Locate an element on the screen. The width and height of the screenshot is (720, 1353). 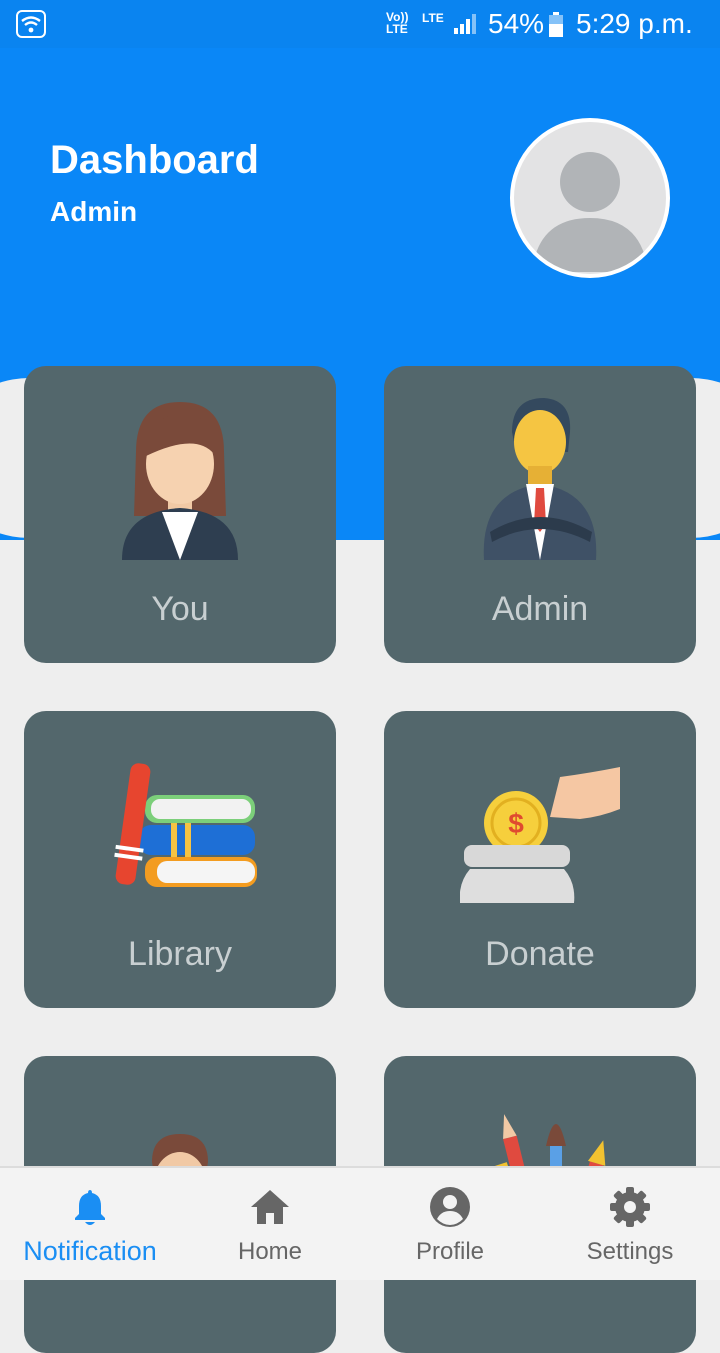
card-donate: $ Donate is located at coordinates (540, 859).